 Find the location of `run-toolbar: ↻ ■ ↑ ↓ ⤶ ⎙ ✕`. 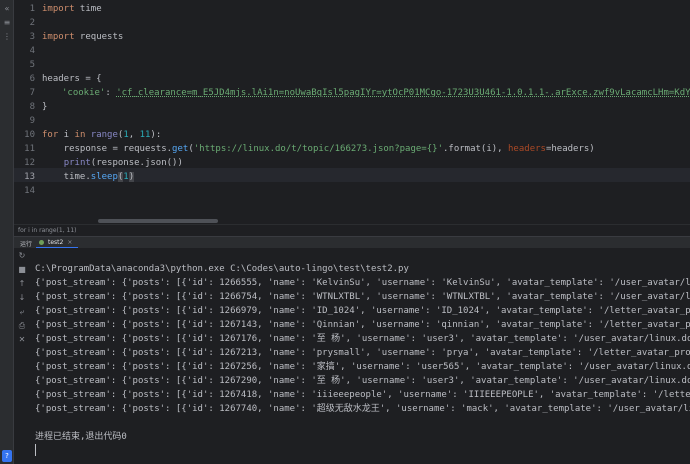

run-toolbar: ↻ ■ ↑ ↓ ⤶ ⎙ ✕ is located at coordinates (23, 356).